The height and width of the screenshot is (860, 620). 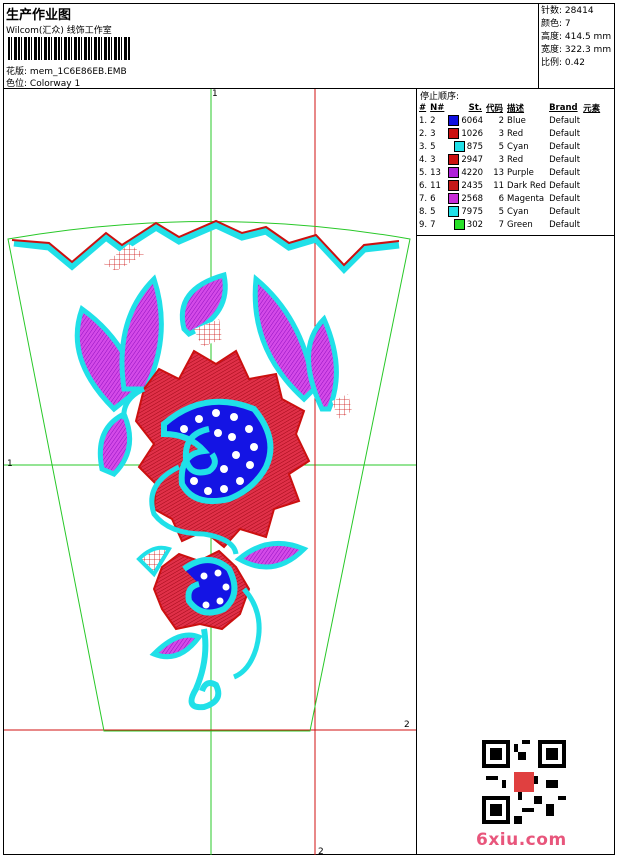 I want to click on table-row: 3. 5 875 5 Cyan Default, so click(x=510, y=146).